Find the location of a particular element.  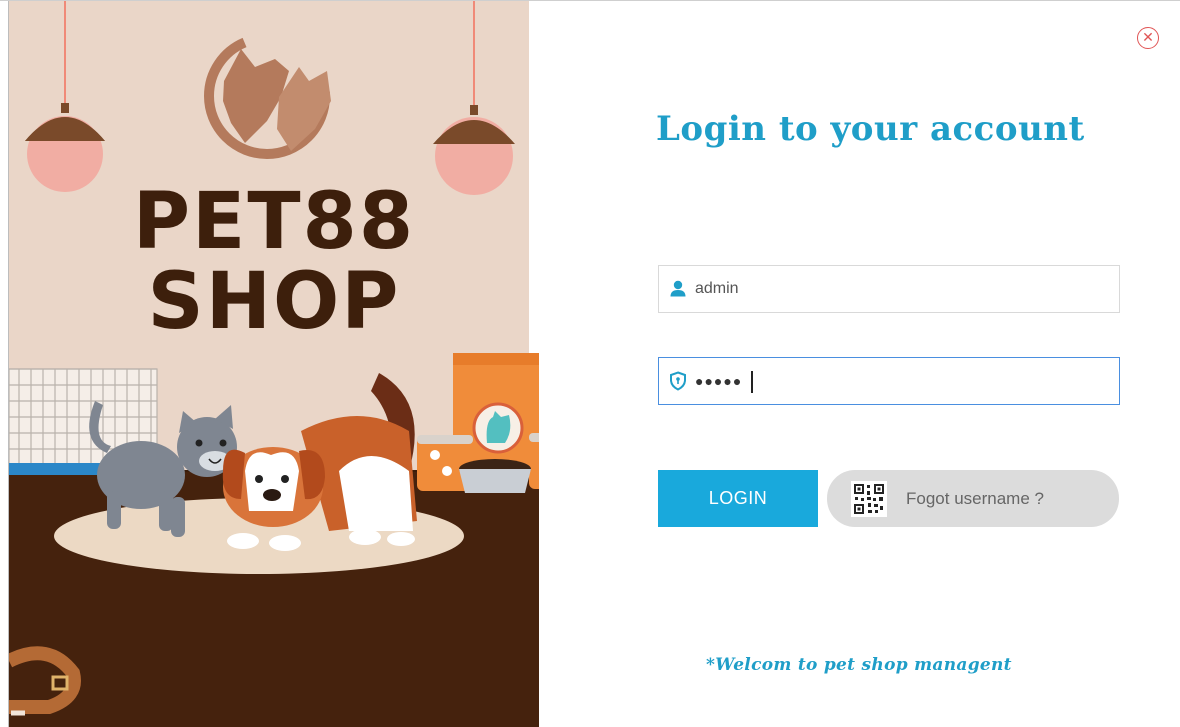

welcome-message: *Welcom to pet shop managent is located at coordinates (859, 665).